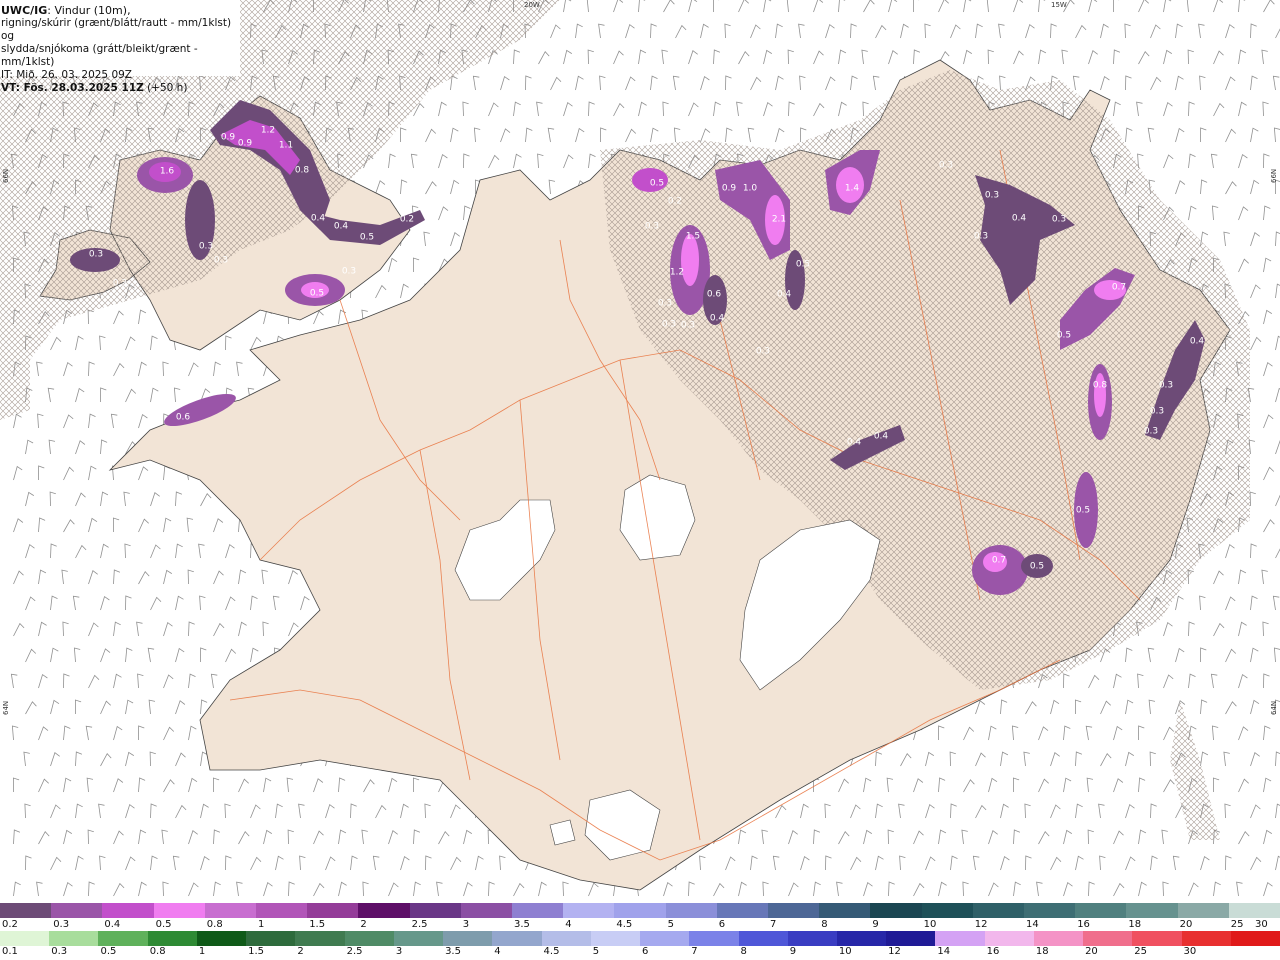  I want to click on snow-color-scale, so click(640, 910).